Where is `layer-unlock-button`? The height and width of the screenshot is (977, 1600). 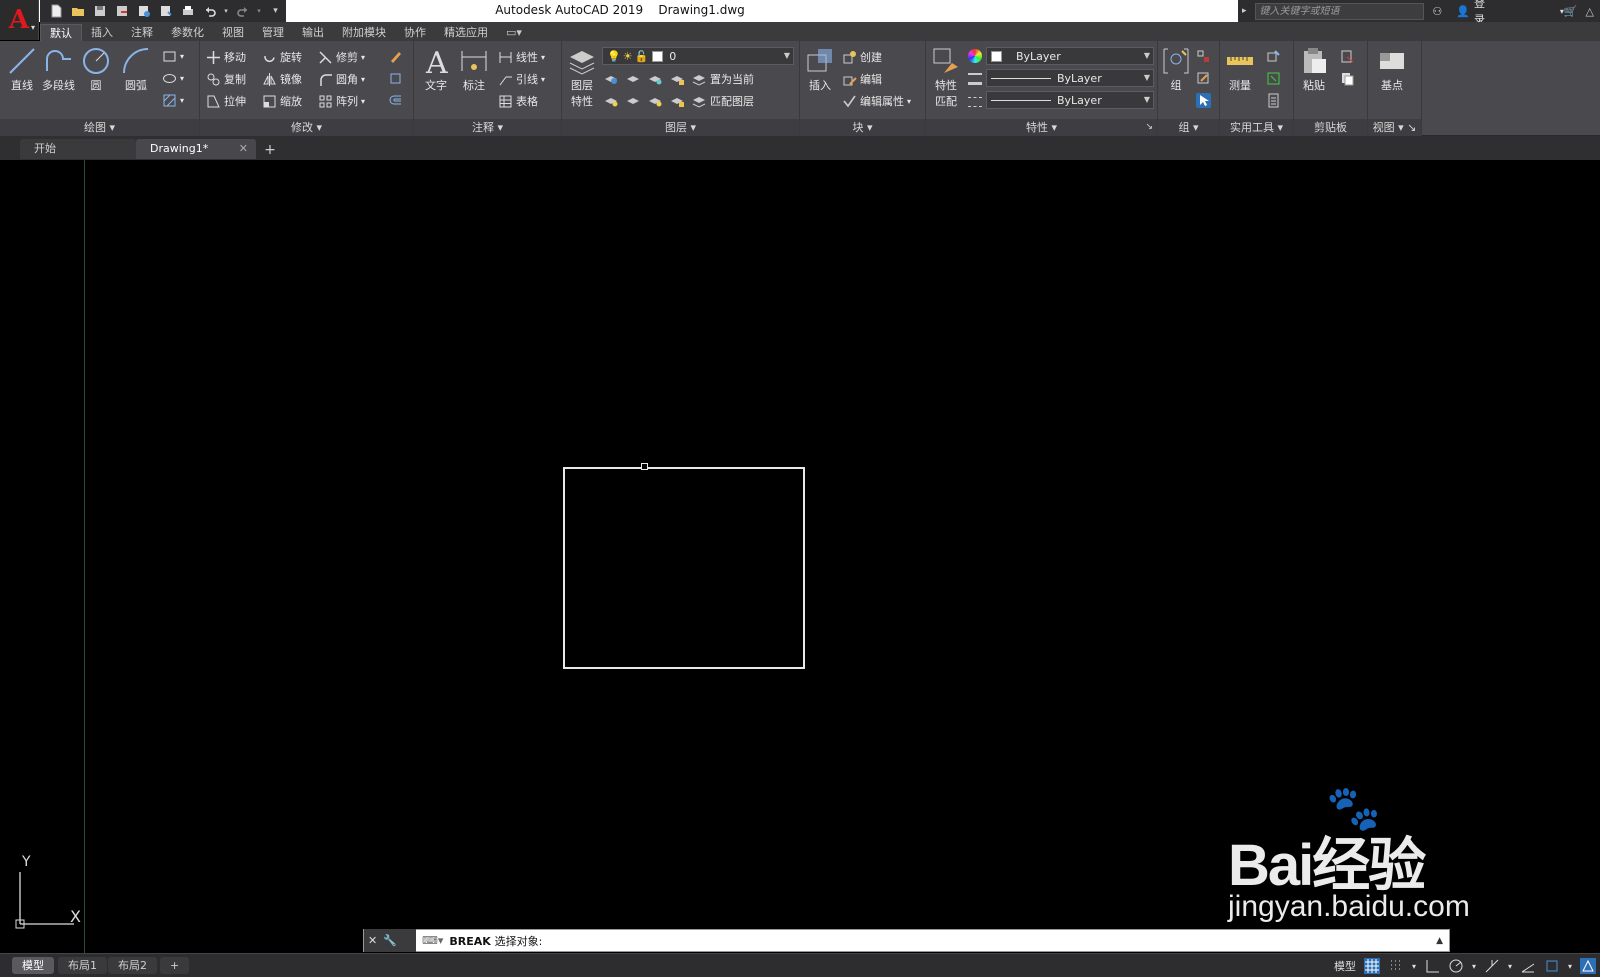 layer-unlock-button is located at coordinates (677, 100).